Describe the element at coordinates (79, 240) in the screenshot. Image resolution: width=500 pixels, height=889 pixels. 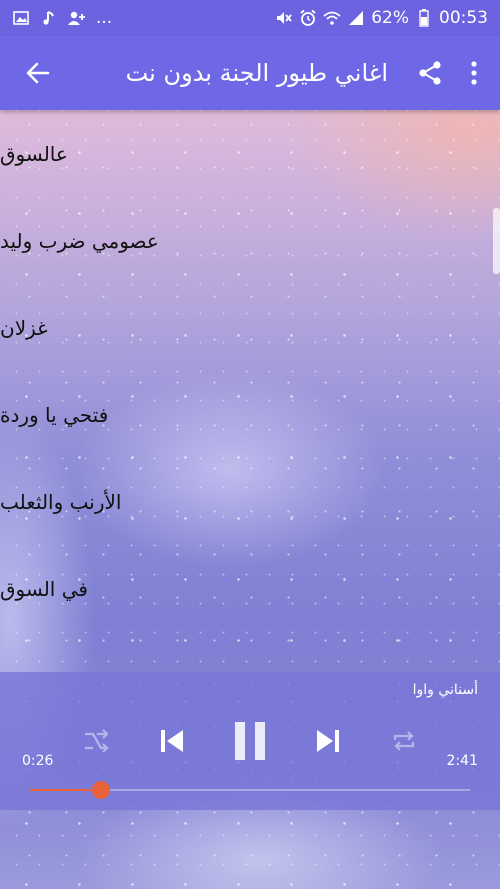
I see `song-title: عصومي ضرب وليد` at that location.